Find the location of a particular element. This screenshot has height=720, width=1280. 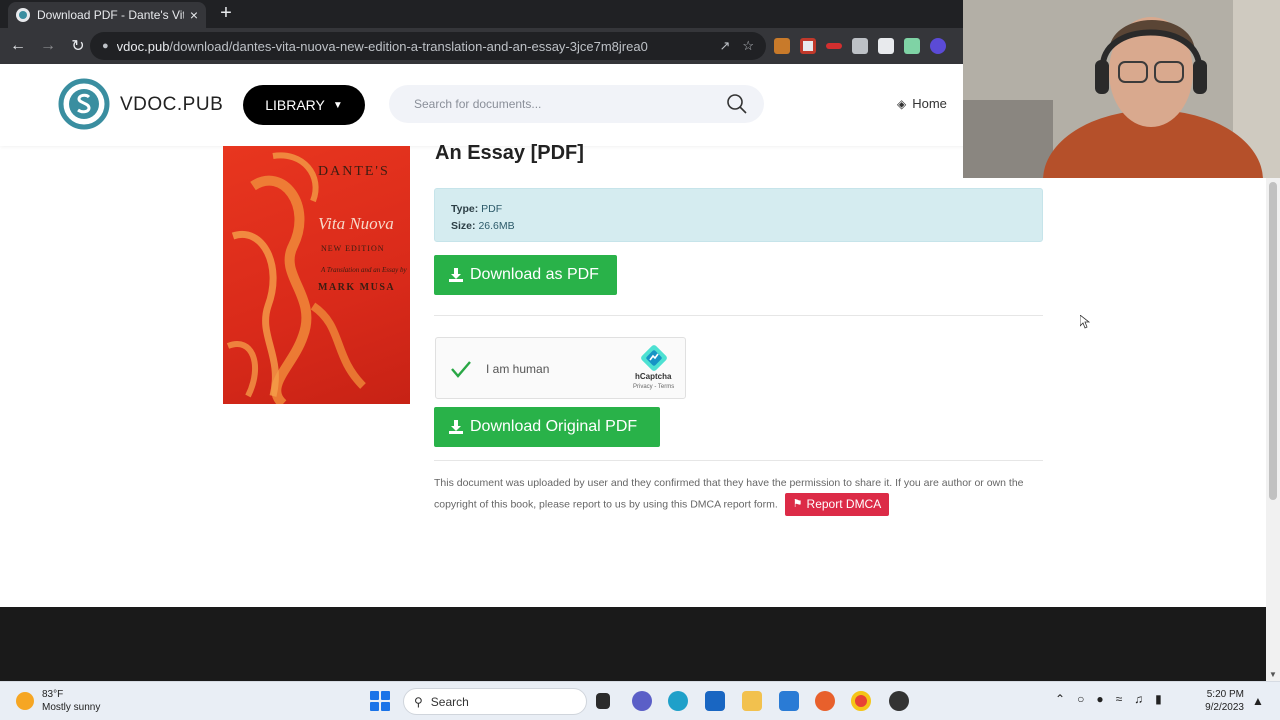

extension-icons is located at coordinates (860, 46).